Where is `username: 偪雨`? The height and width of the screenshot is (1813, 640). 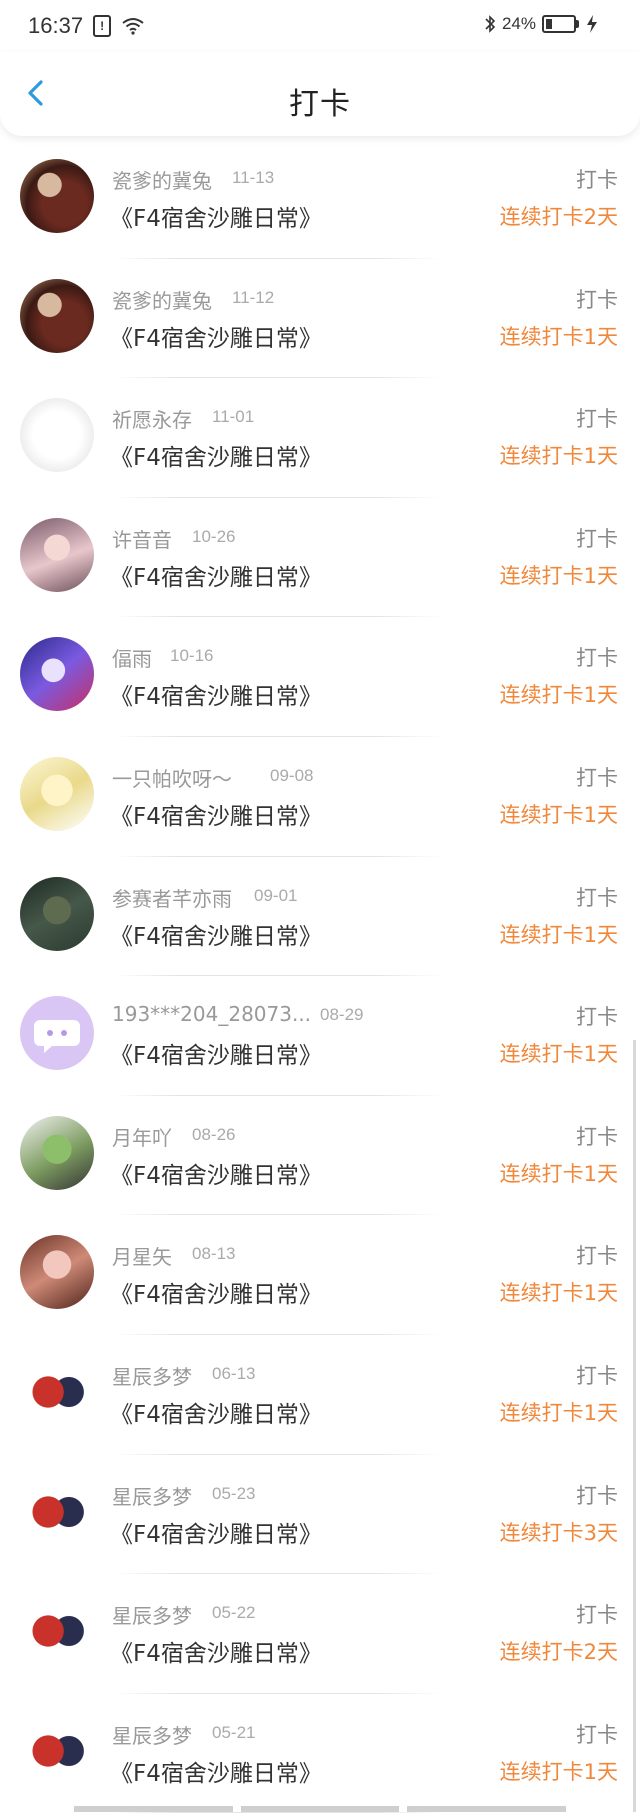 username: 偪雨 is located at coordinates (132, 659).